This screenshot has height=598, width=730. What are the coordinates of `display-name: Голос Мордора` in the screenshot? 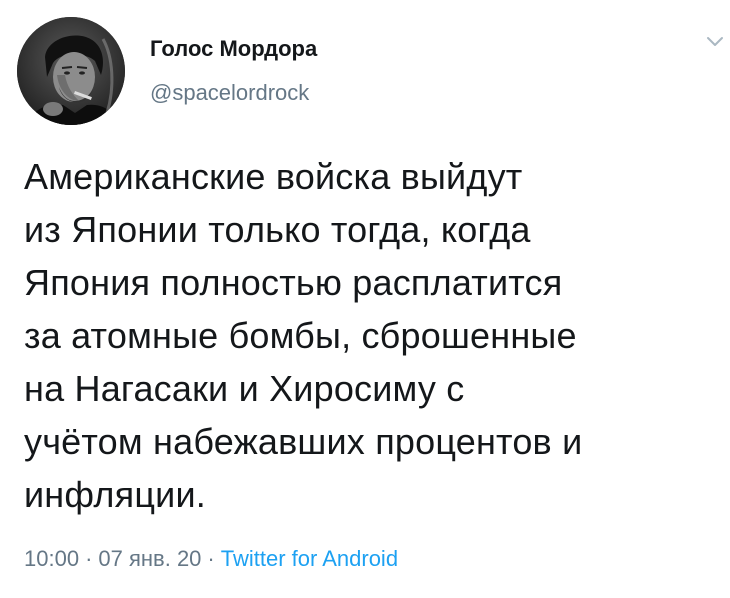 It's located at (233, 49).